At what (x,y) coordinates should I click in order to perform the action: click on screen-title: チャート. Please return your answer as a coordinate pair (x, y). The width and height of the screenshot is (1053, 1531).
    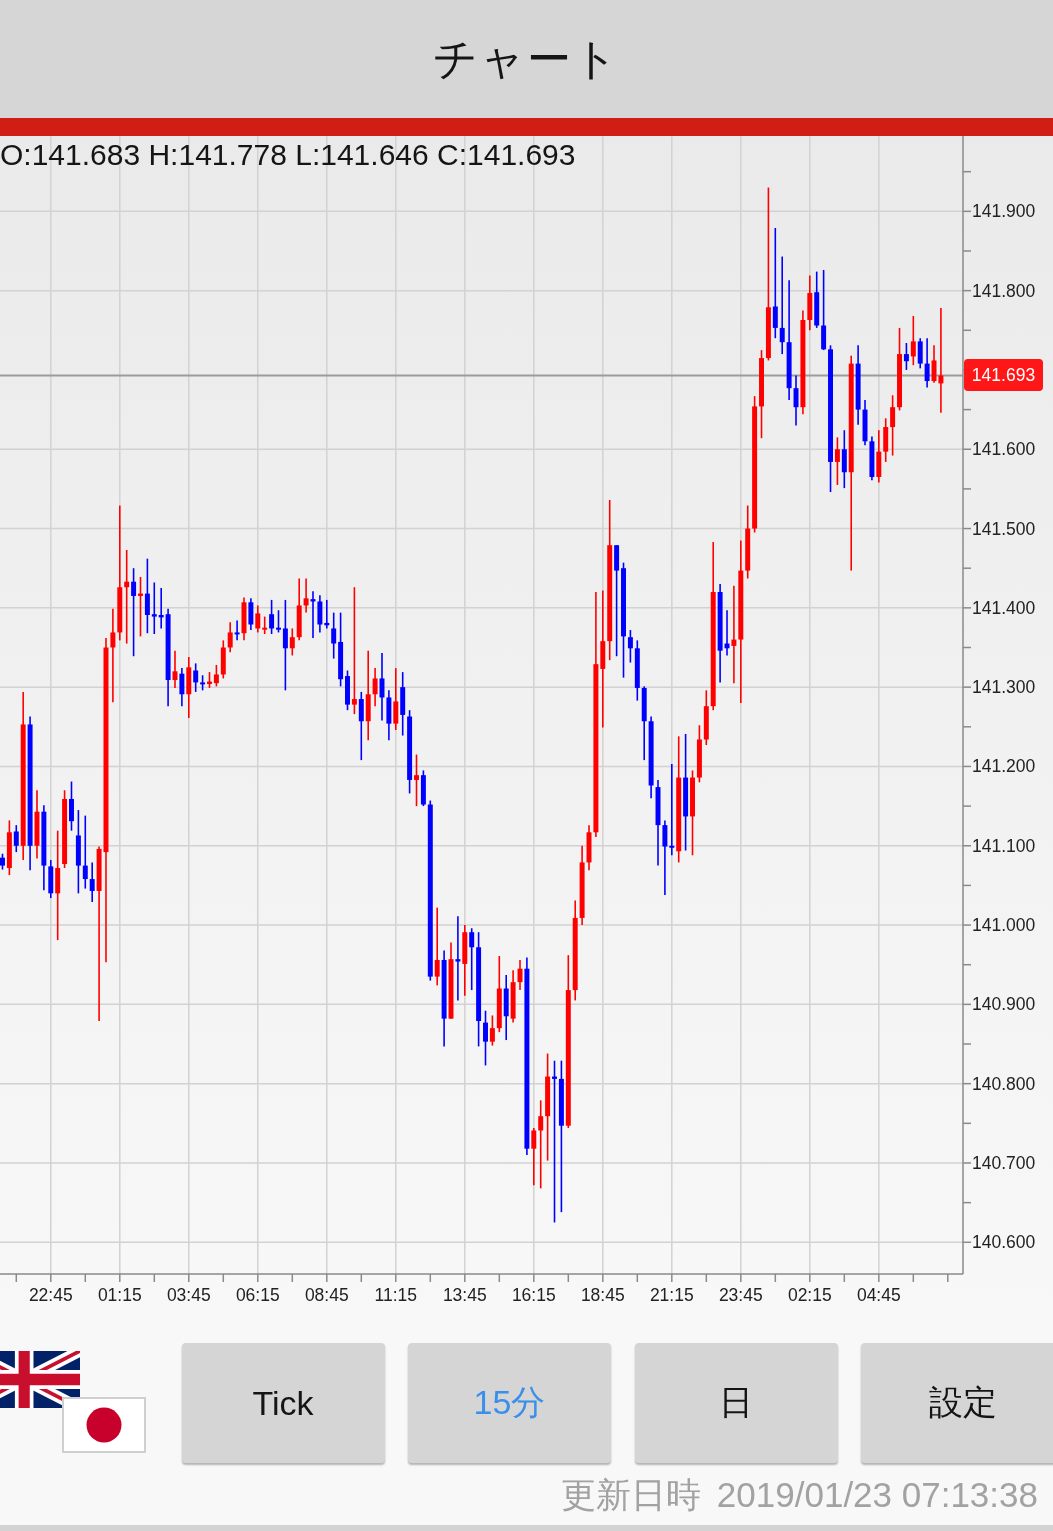
    Looking at the image, I should click on (526, 58).